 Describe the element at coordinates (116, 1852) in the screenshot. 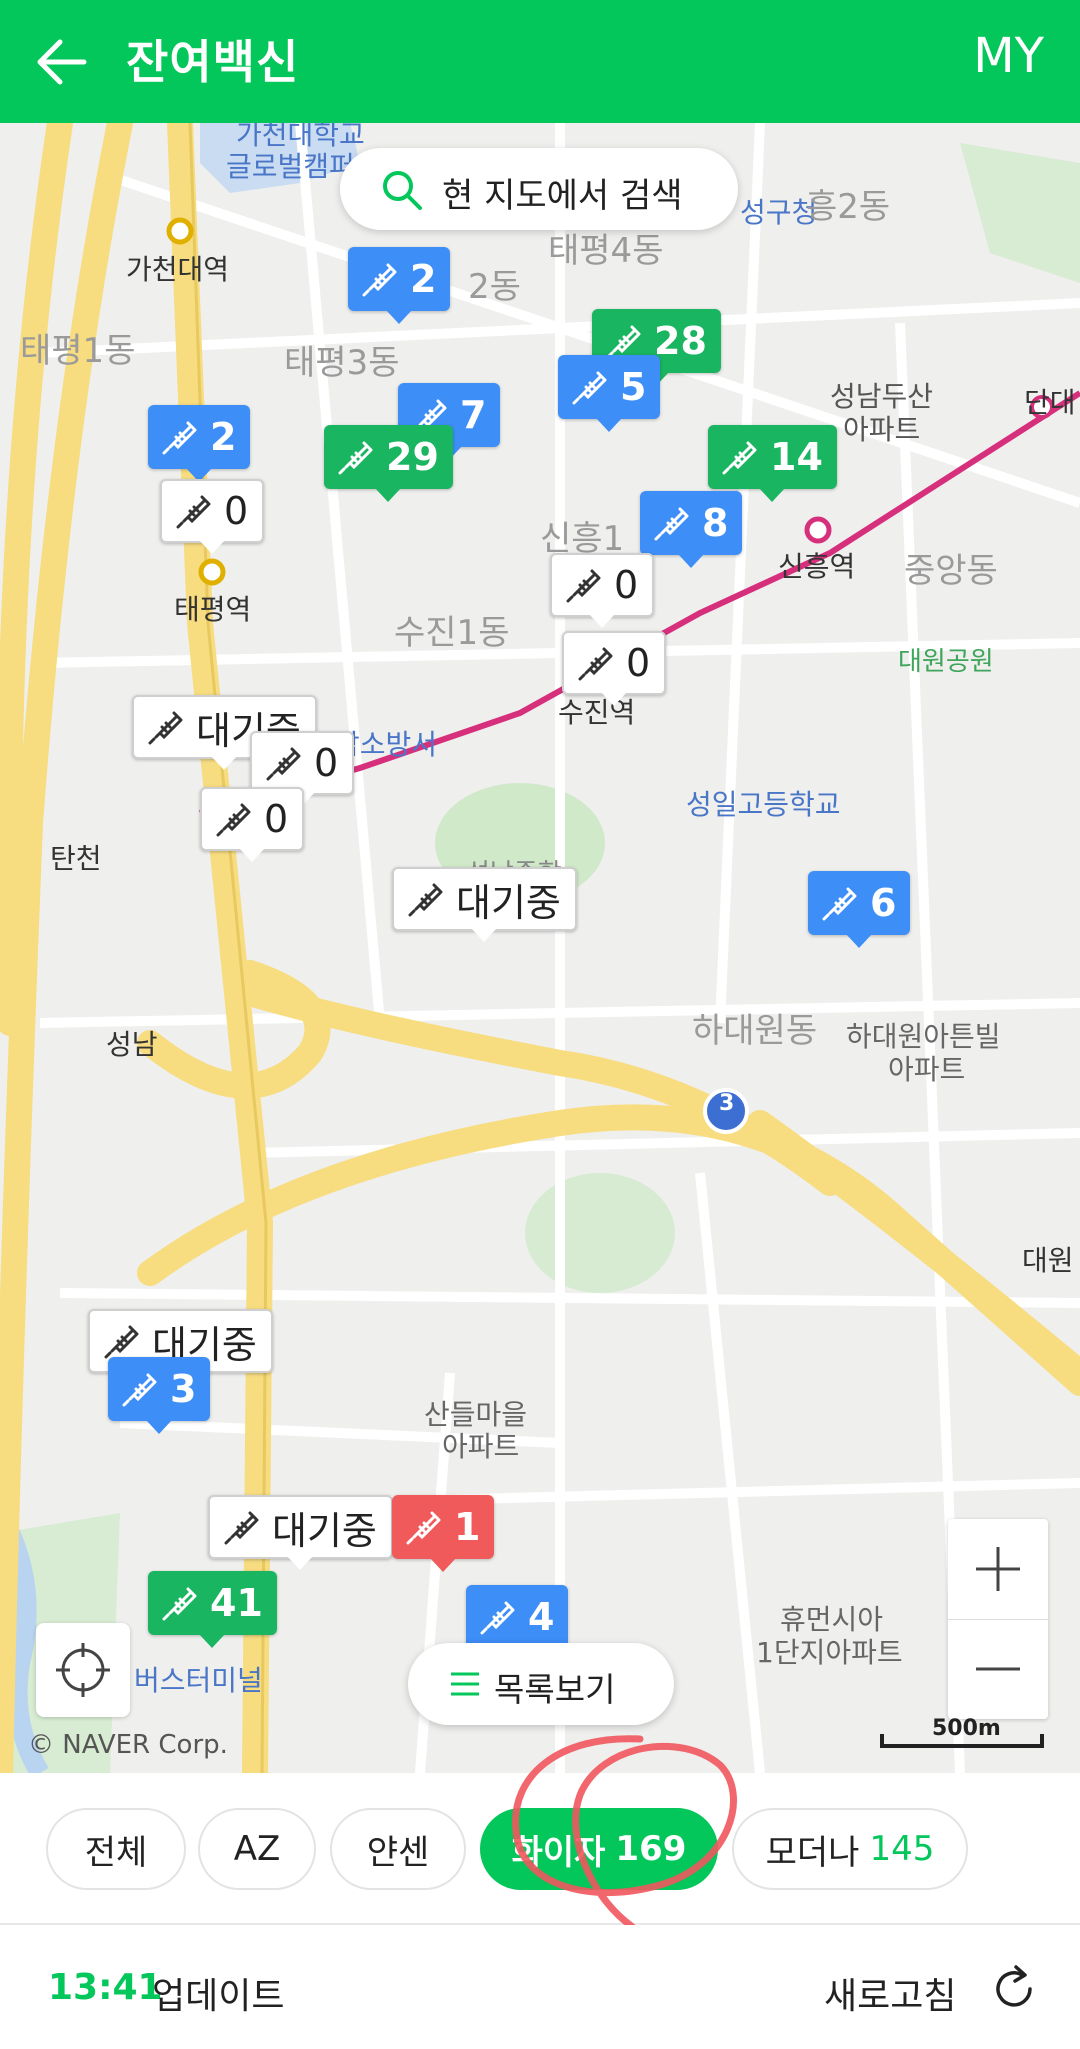

I see `filter-label: 전체` at that location.